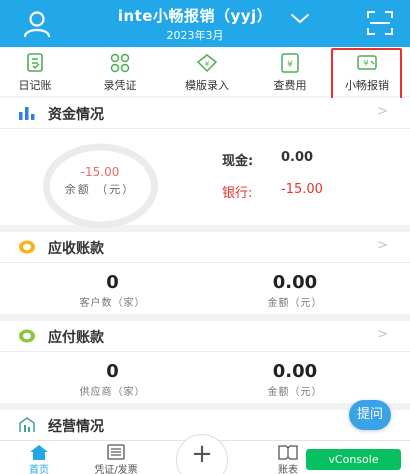 Image resolution: width=410 pixels, height=474 pixels. What do you see at coordinates (39, 452) in the screenshot?
I see `home-icon` at bounding box center [39, 452].